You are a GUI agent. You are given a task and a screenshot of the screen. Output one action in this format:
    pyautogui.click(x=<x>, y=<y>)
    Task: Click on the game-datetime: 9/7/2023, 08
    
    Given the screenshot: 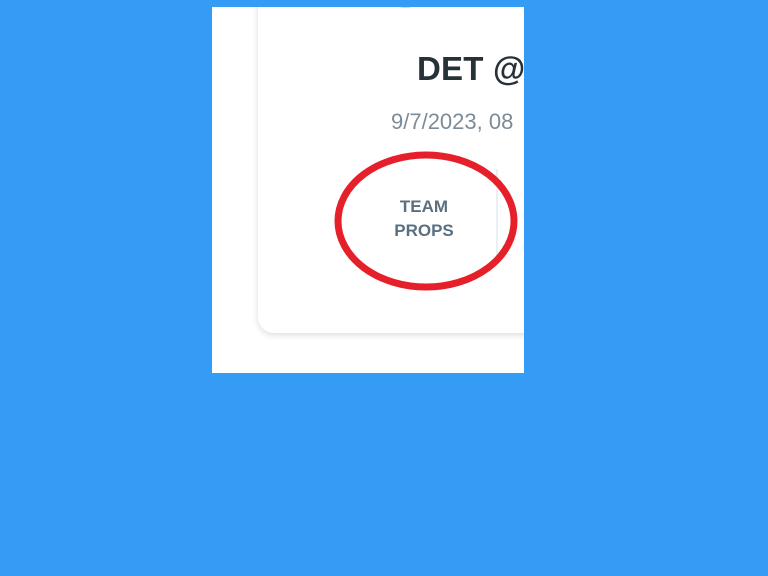 What is the action you would take?
    pyautogui.click(x=452, y=121)
    